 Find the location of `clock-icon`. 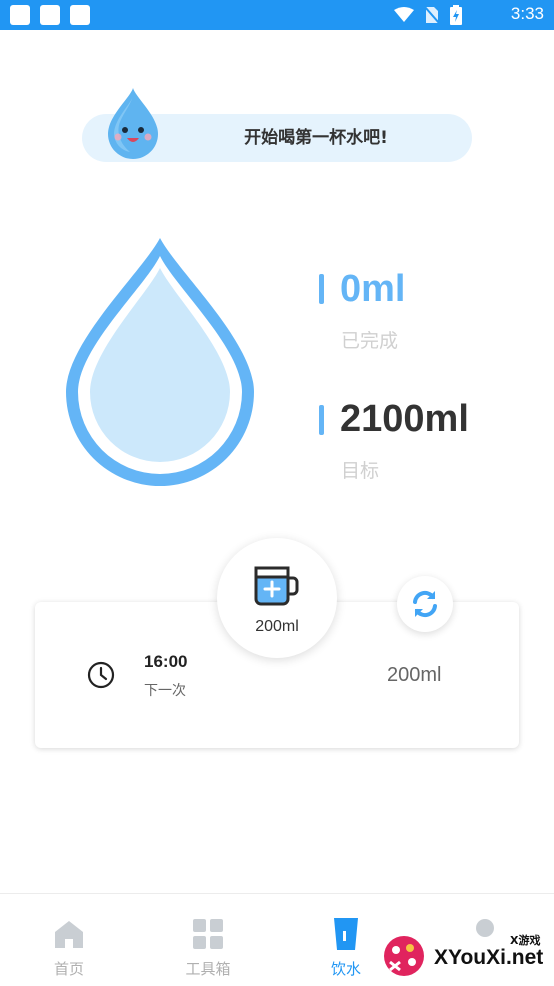

clock-icon is located at coordinates (101, 675).